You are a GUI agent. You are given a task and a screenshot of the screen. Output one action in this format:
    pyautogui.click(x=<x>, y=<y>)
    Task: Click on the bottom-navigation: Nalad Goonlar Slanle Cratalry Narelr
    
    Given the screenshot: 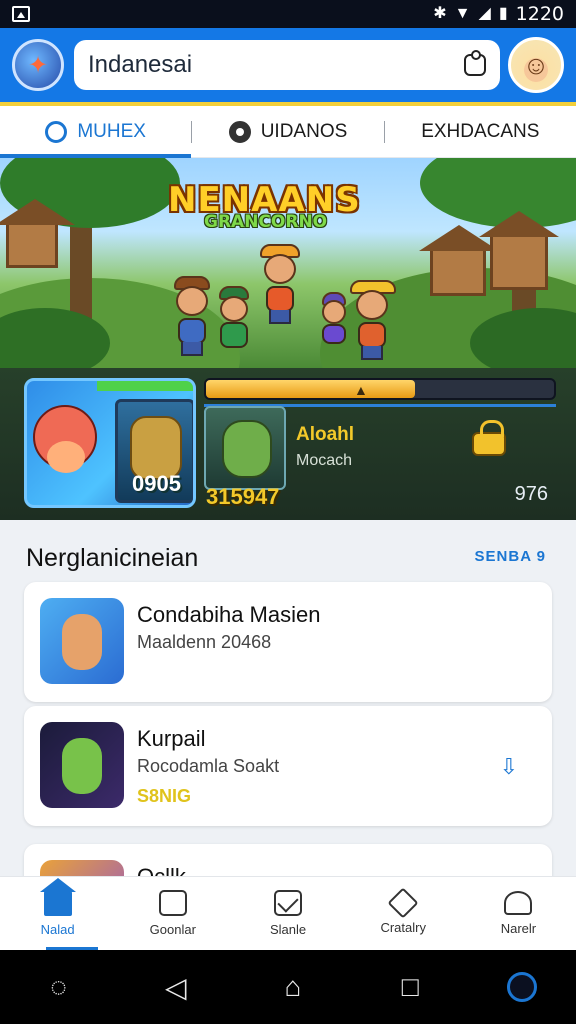 What is the action you would take?
    pyautogui.click(x=288, y=913)
    